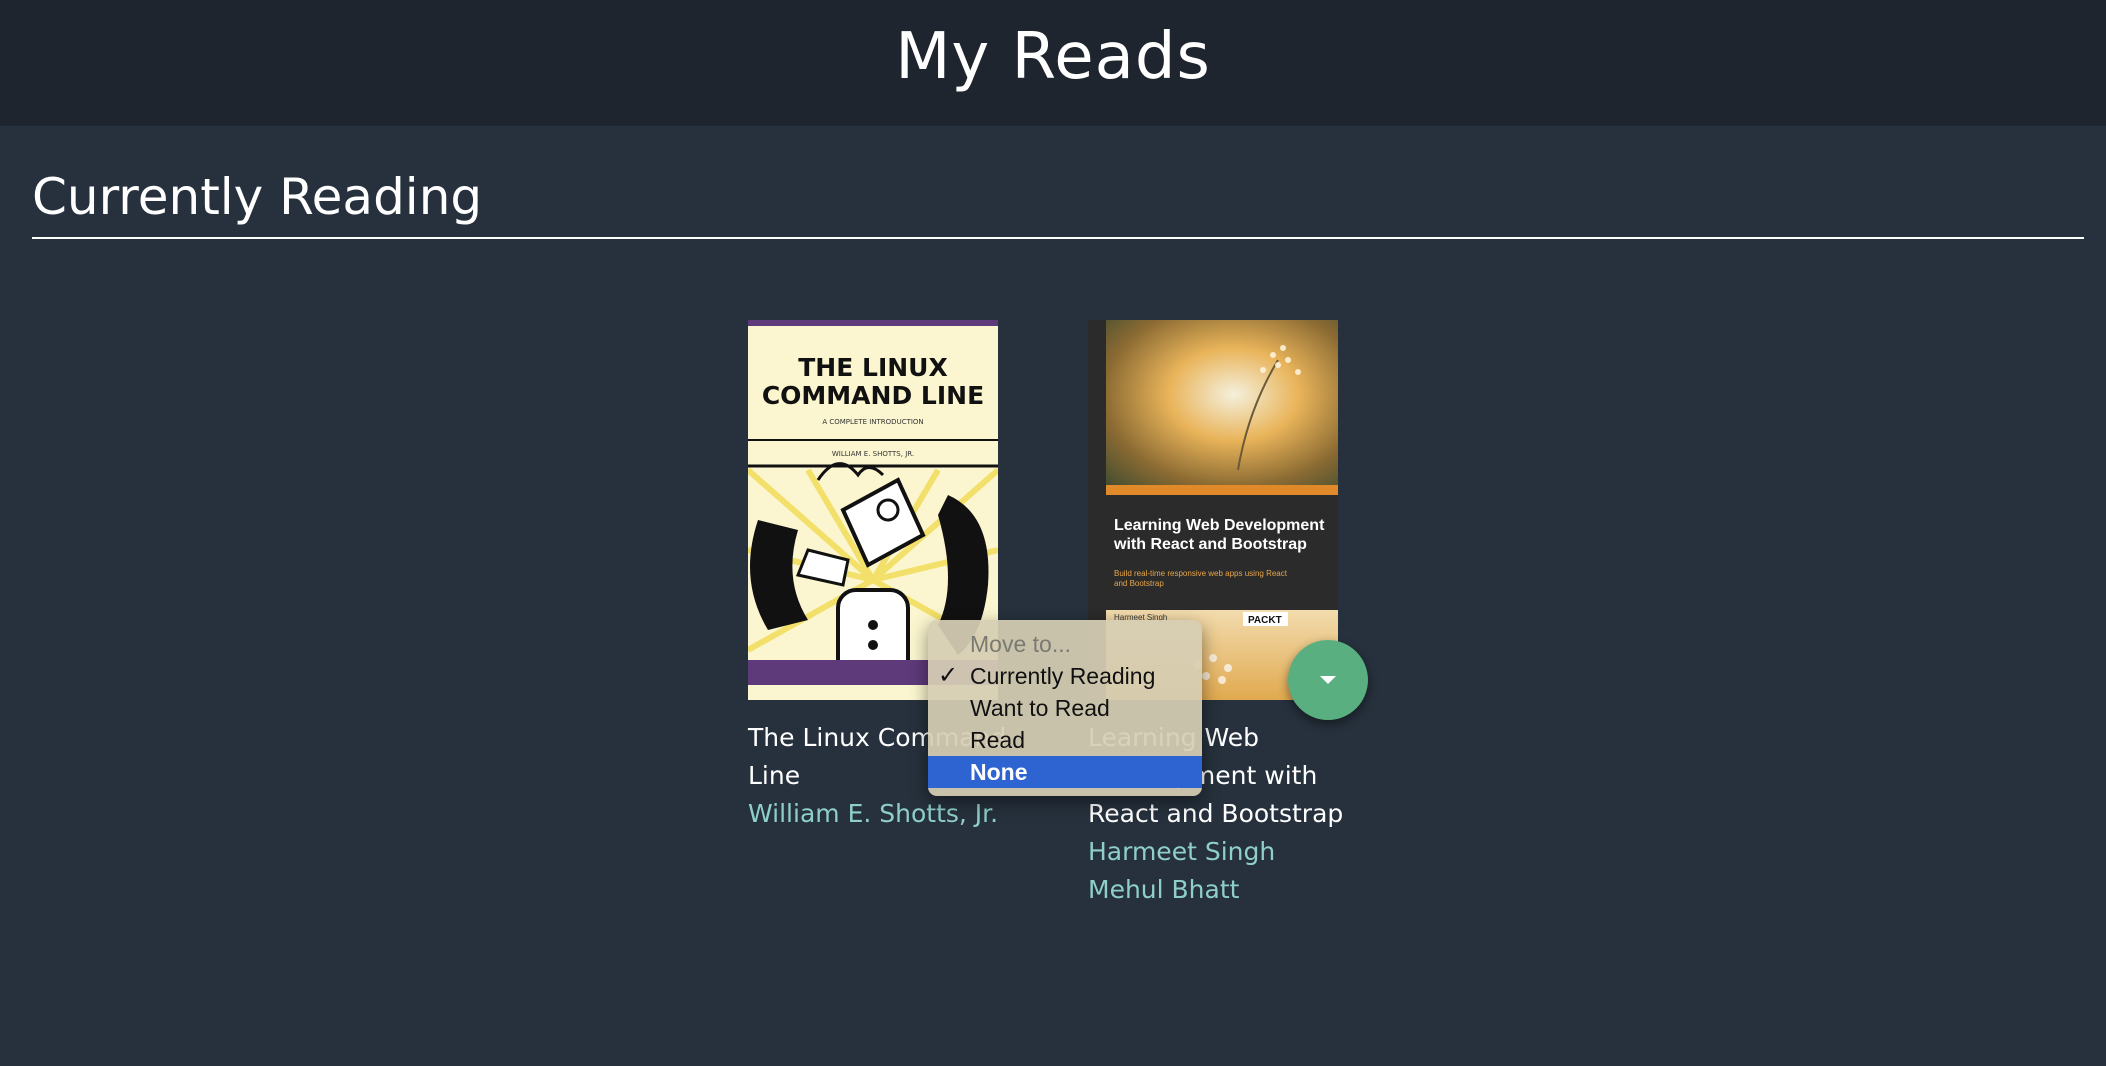 This screenshot has height=1066, width=2106. Describe the element at coordinates (997, 740) in the screenshot. I see `menu-option-label: Read` at that location.